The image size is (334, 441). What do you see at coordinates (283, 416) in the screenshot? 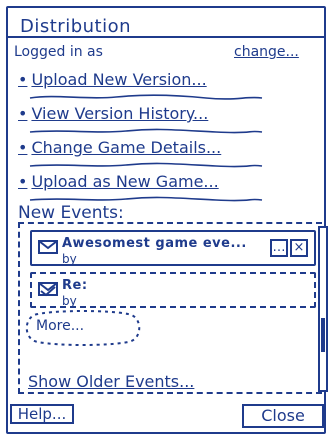
I see `close-button: Close` at bounding box center [283, 416].